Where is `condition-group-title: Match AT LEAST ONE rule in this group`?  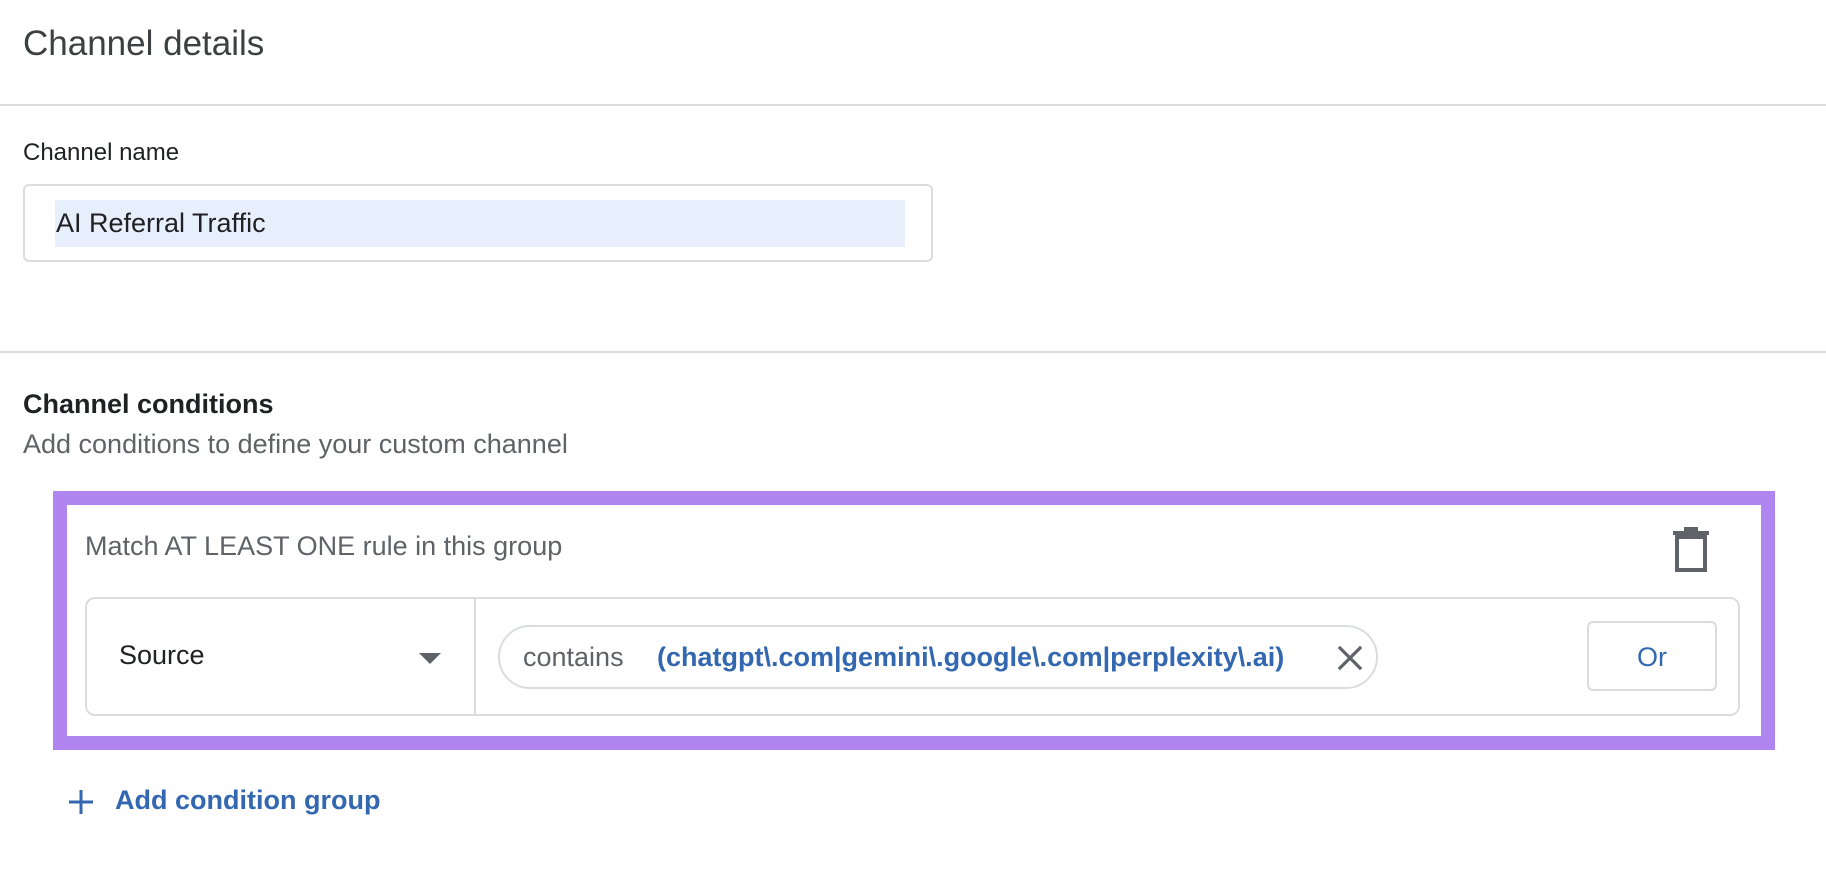 condition-group-title: Match AT LEAST ONE rule in this group is located at coordinates (324, 546).